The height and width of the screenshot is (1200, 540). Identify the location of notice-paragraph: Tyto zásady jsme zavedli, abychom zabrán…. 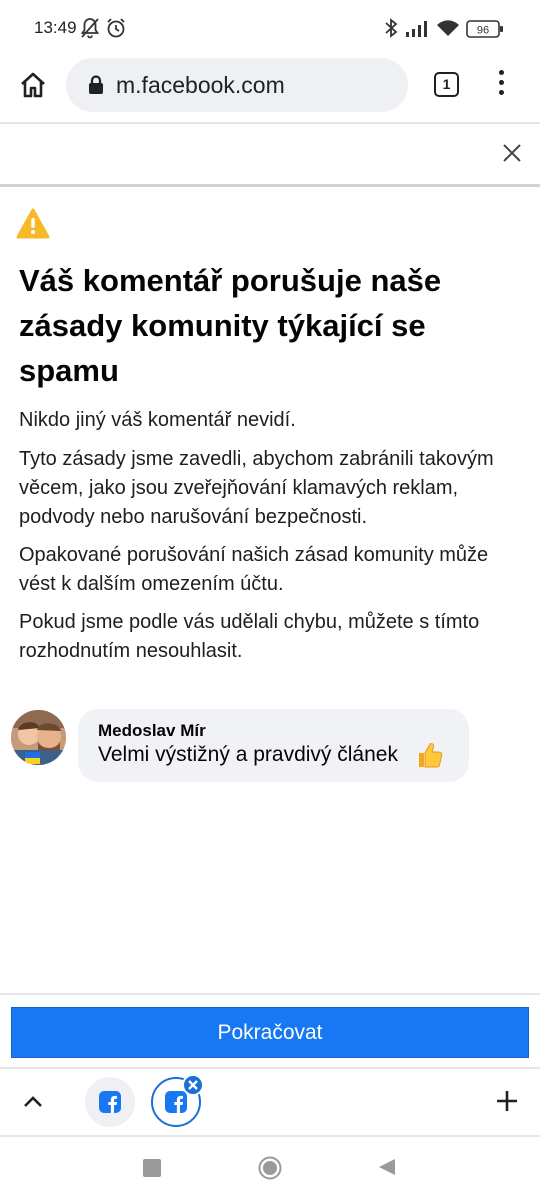
(256, 488).